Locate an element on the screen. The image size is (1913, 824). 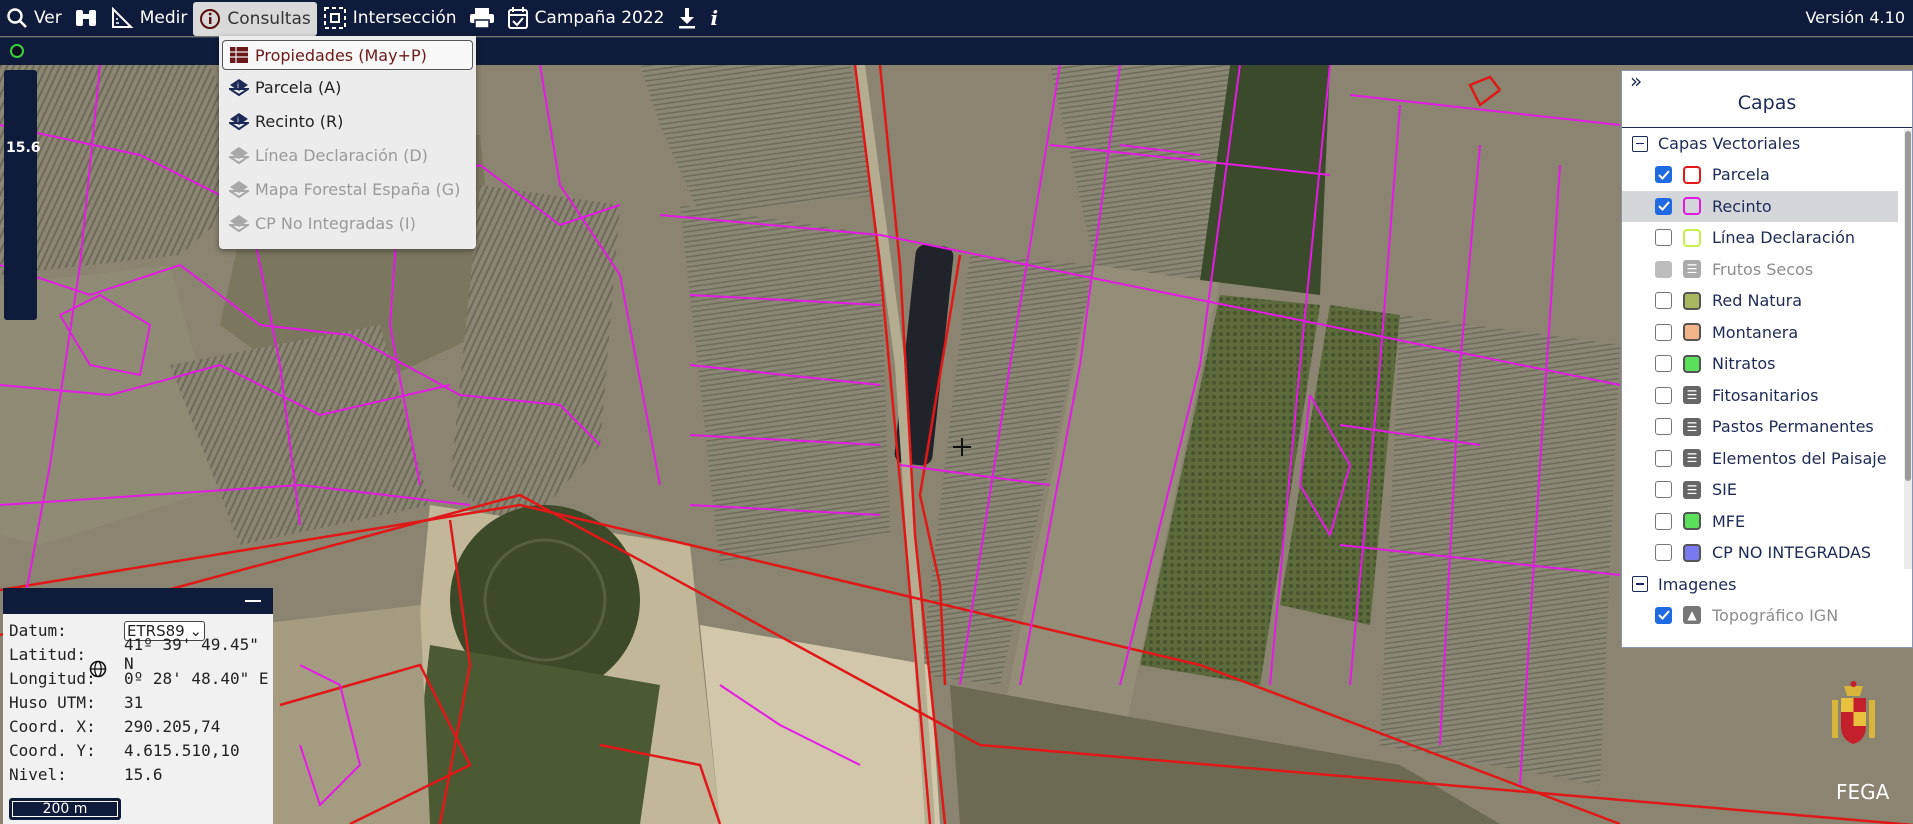
layer-label: Recinto is located at coordinates (1742, 206).